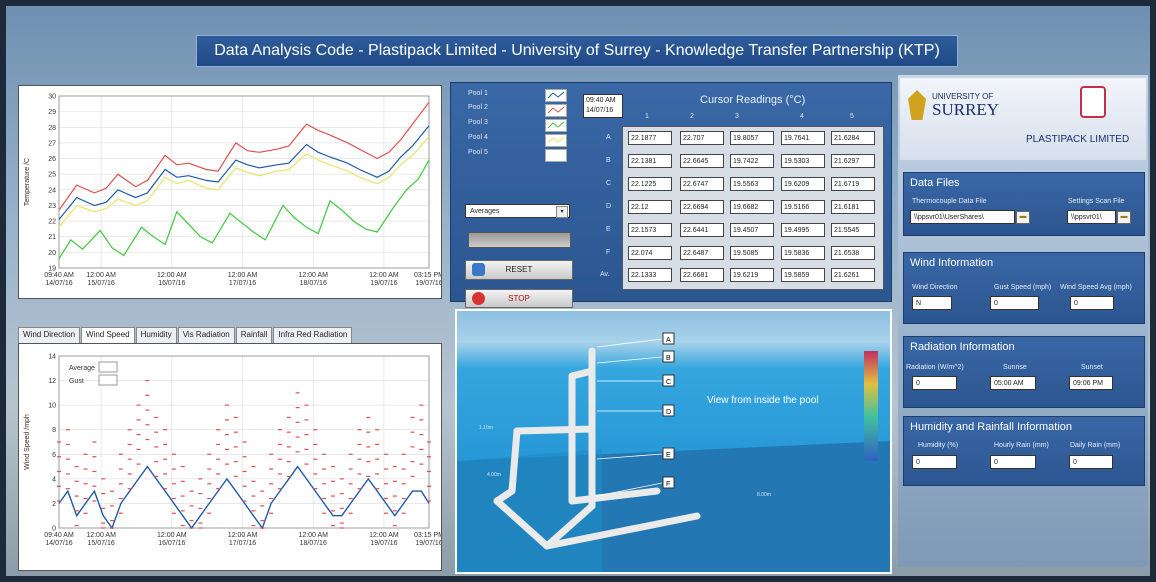 The width and height of the screenshot is (1156, 582). I want to click on x-tick-label: 17/07/16, so click(242, 283).